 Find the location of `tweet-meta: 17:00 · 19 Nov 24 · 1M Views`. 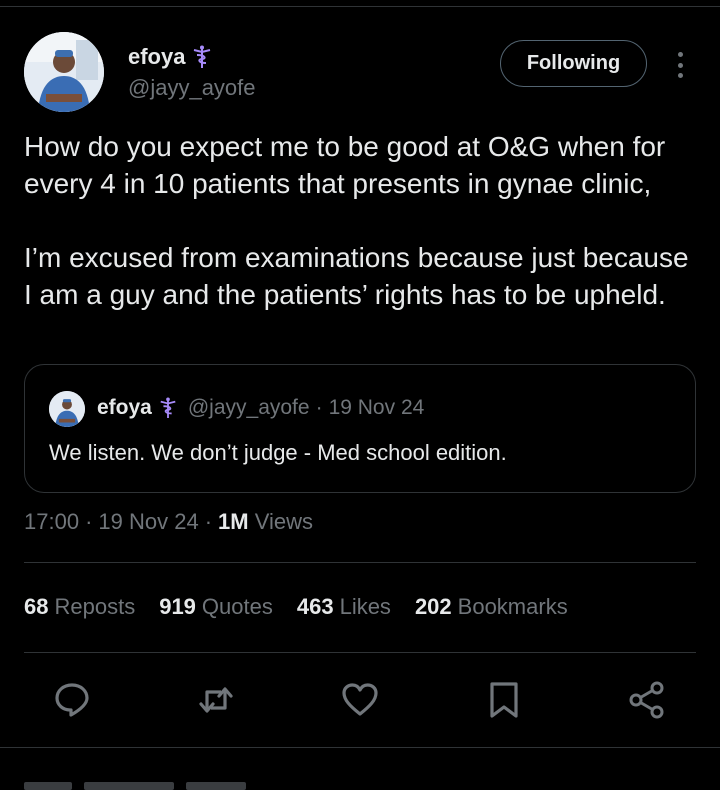

tweet-meta: 17:00 · 19 Nov 24 · 1M Views is located at coordinates (168, 522).